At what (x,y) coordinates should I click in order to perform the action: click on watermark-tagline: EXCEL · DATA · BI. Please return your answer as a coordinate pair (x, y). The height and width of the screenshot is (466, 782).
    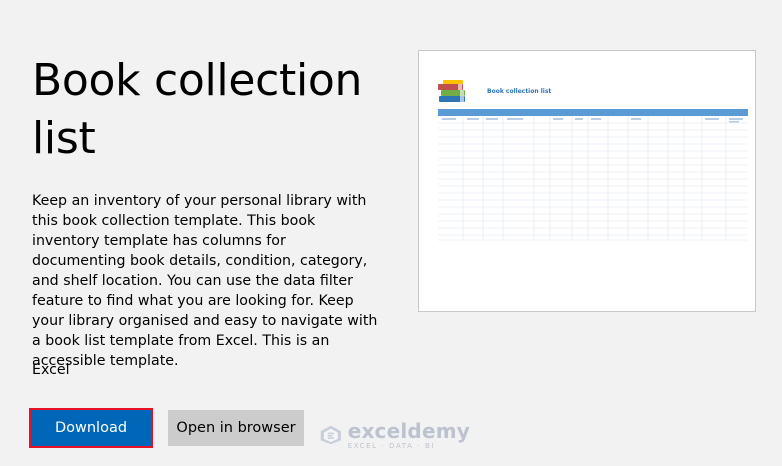
    Looking at the image, I should click on (391, 445).